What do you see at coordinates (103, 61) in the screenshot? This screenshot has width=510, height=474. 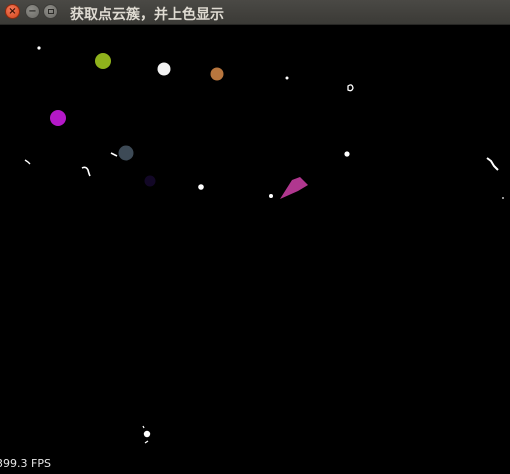 I see `olive-cluster` at bounding box center [103, 61].